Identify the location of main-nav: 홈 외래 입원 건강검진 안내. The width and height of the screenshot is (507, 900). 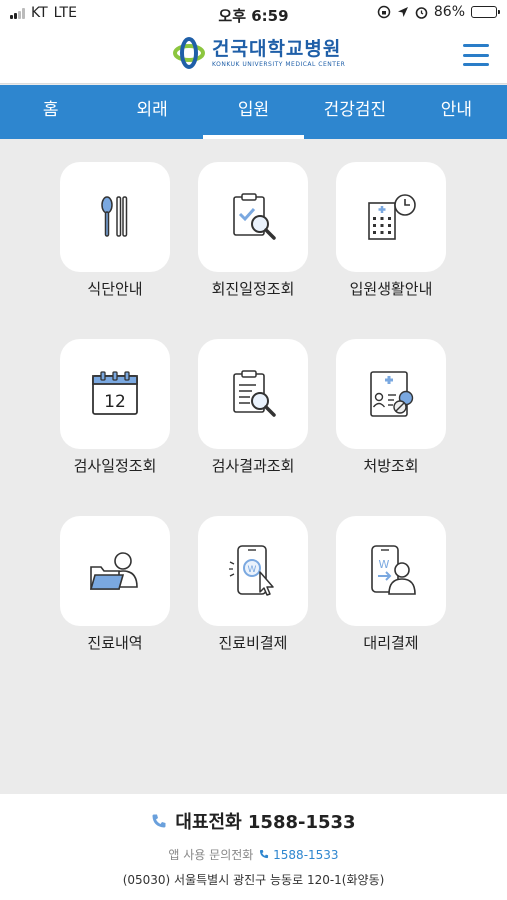
(253, 112).